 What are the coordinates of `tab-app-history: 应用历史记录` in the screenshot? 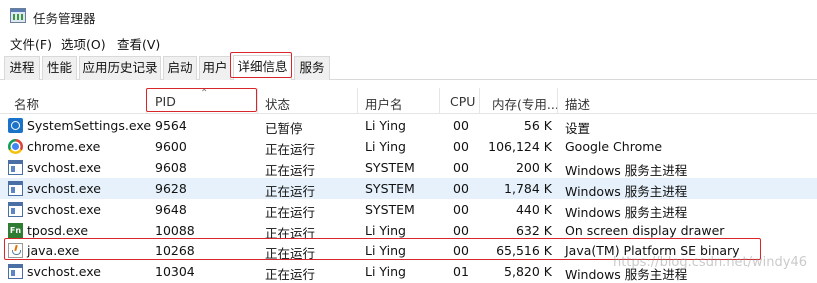 It's located at (120, 68).